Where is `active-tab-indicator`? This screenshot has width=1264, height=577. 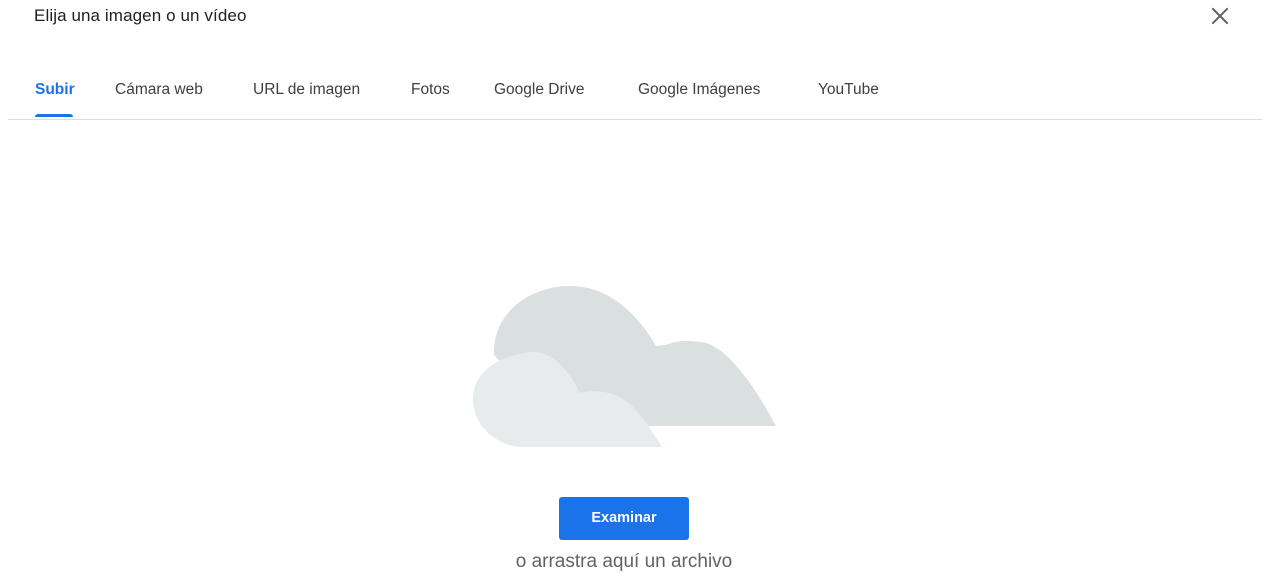 active-tab-indicator is located at coordinates (54, 115).